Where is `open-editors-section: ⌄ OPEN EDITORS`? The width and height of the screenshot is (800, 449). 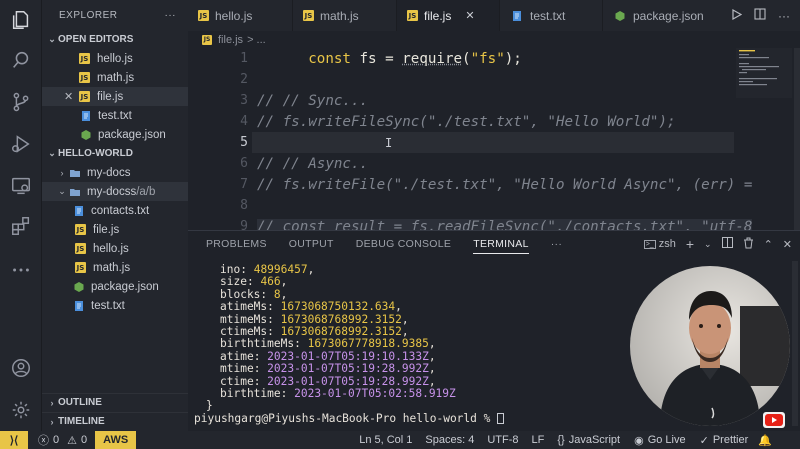
open-editors-section: ⌄ OPEN EDITORS is located at coordinates (115, 39).